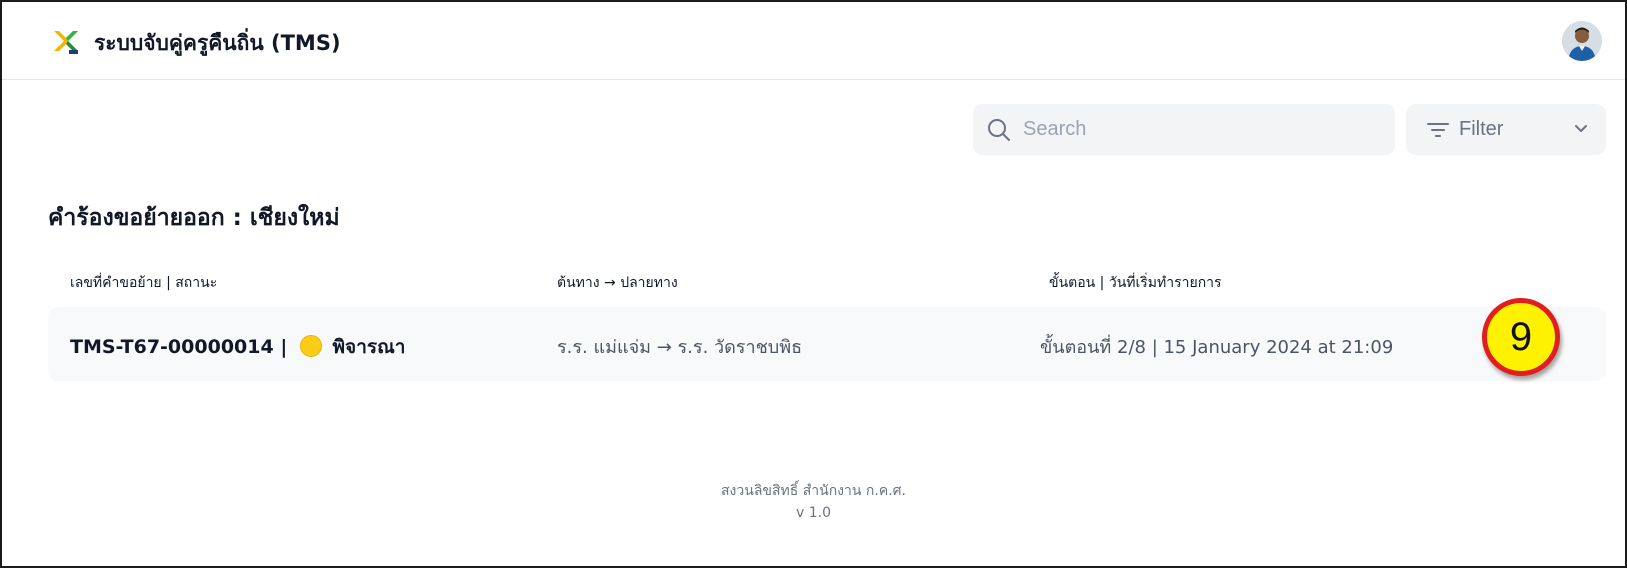  What do you see at coordinates (813, 502) in the screenshot?
I see `footer: สงวนลิขสิทธิ์ สำนักงาน ก.ค.ศ. v 1.0` at bounding box center [813, 502].